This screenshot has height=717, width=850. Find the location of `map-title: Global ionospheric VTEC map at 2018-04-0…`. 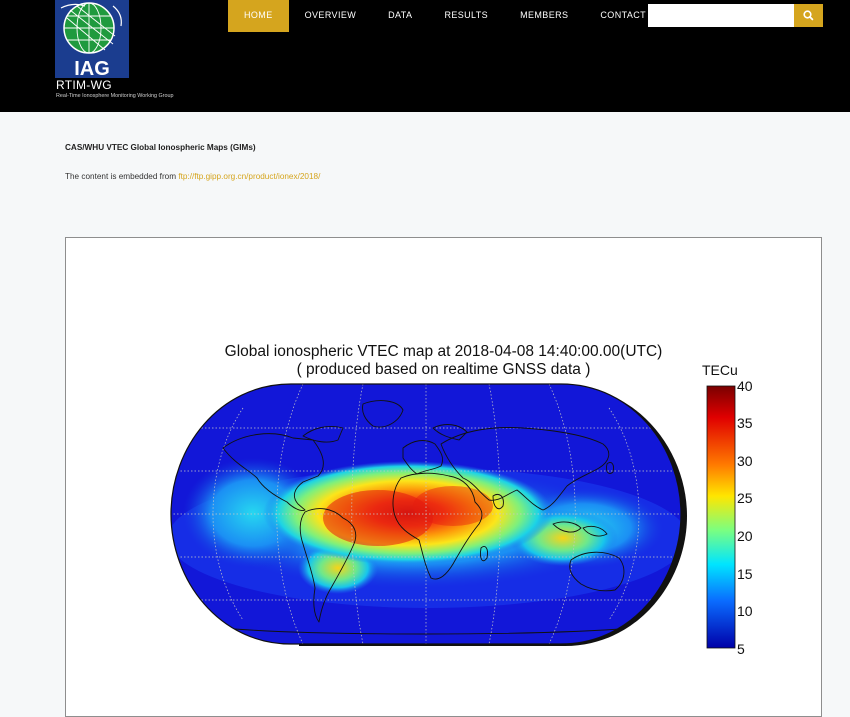

map-title: Global ionospheric VTEC map at 2018-04-0… is located at coordinates (443, 351).